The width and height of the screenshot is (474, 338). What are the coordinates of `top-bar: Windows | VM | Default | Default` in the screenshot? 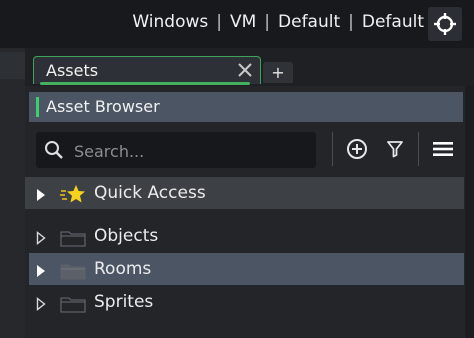 It's located at (237, 24).